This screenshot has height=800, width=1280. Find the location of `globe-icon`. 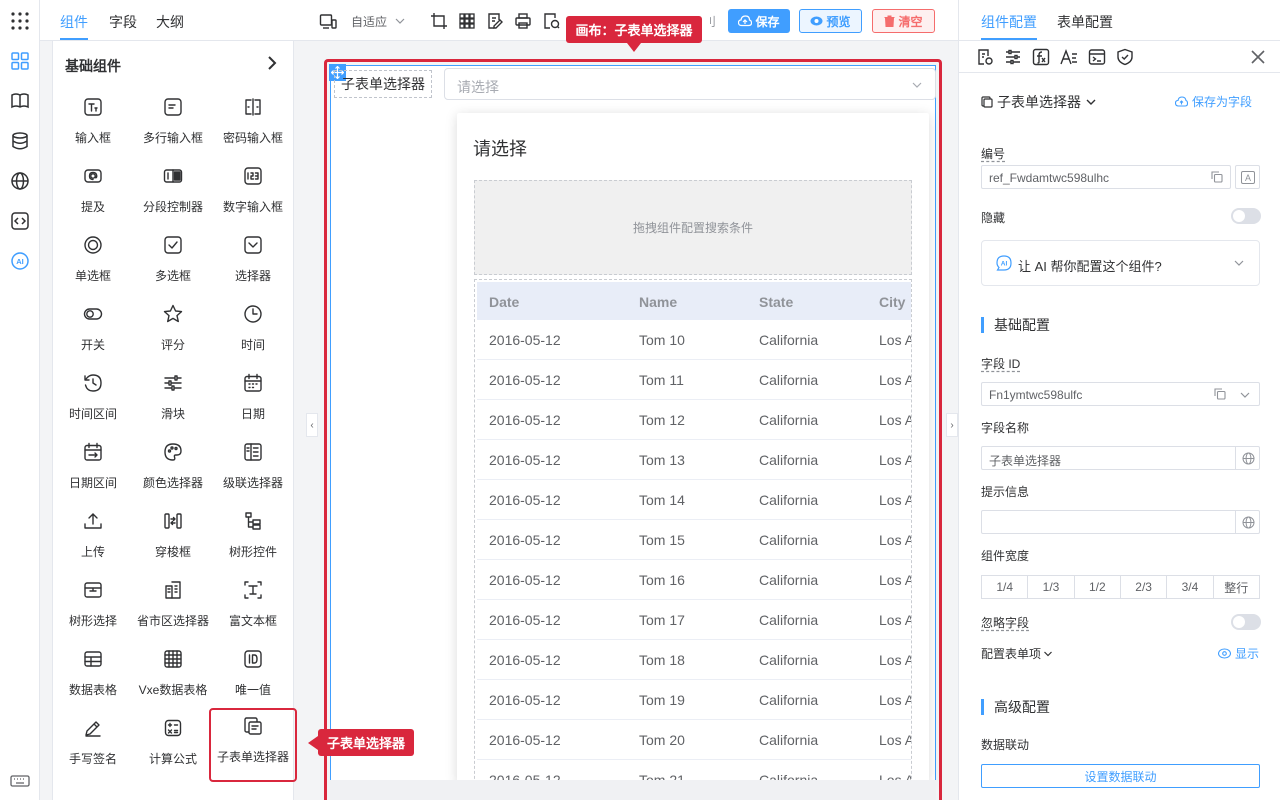

globe-icon is located at coordinates (20, 181).